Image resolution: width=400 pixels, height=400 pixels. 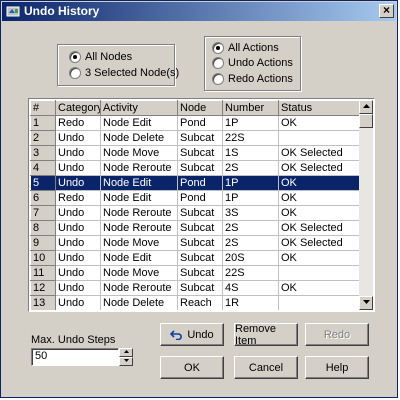 What do you see at coordinates (43, 302) in the screenshot?
I see `cell-index: 13` at bounding box center [43, 302].